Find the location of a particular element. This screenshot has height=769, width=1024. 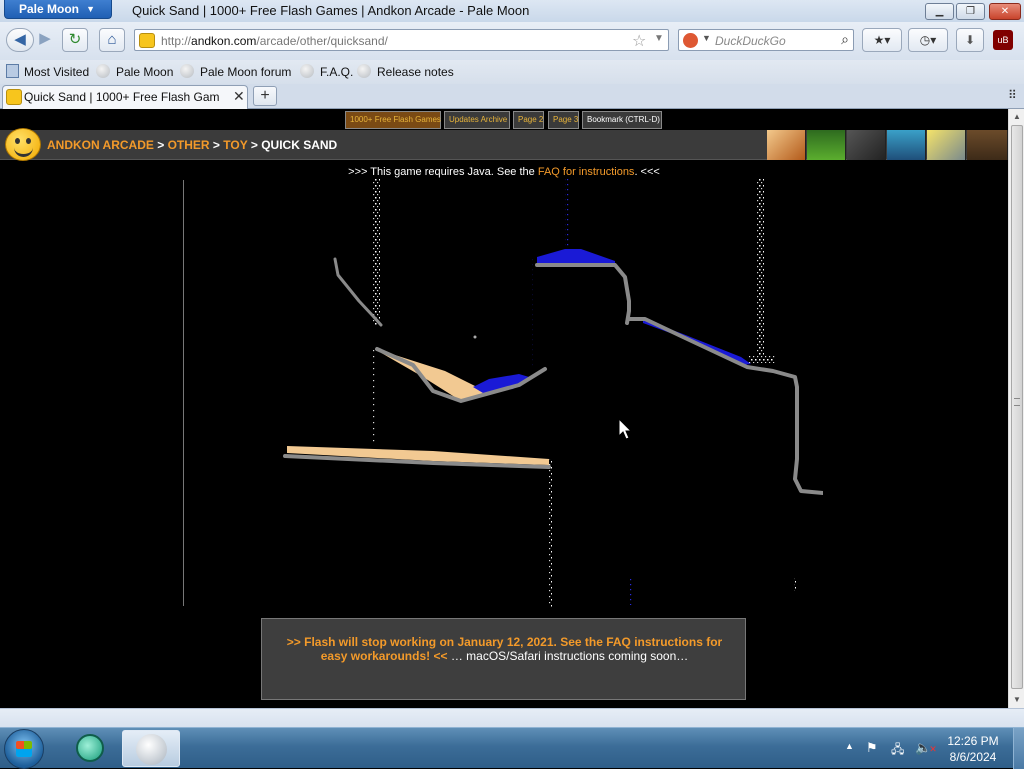

bookmark-star-icon: ☆ is located at coordinates (639, 41).